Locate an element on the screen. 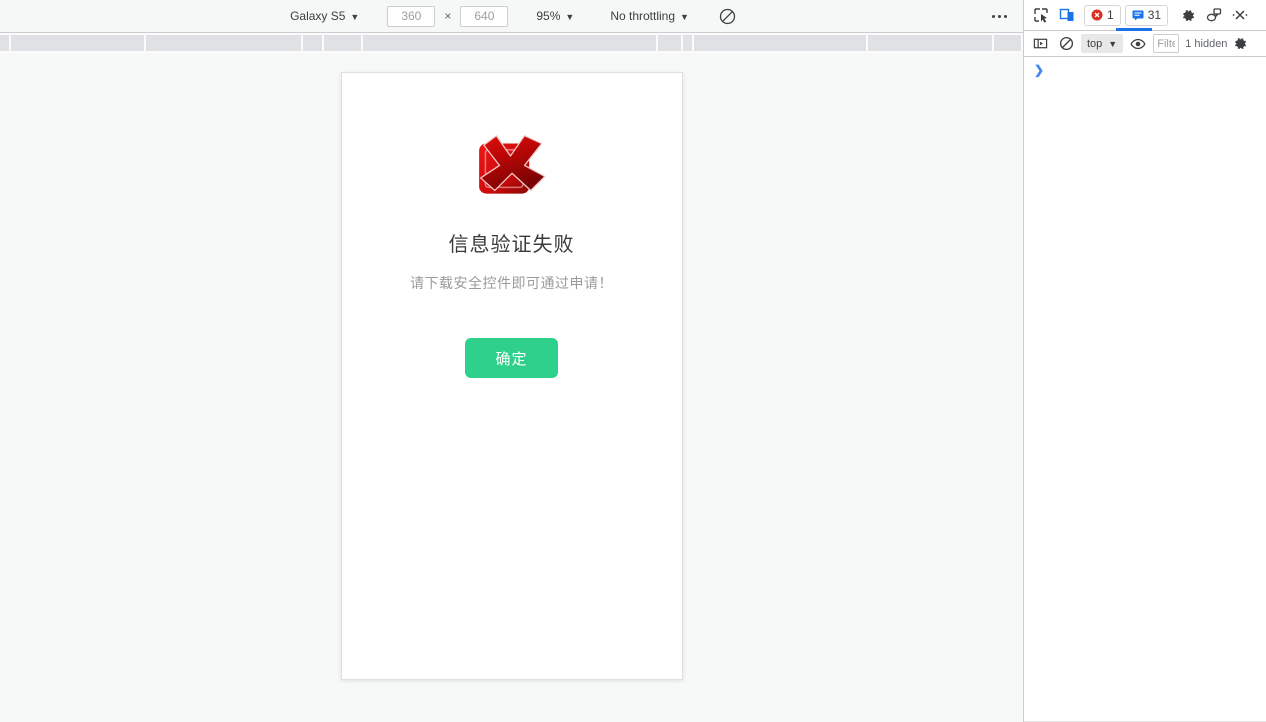 The width and height of the screenshot is (1266, 722). customize-devtools-icon is located at coordinates (1214, 15).